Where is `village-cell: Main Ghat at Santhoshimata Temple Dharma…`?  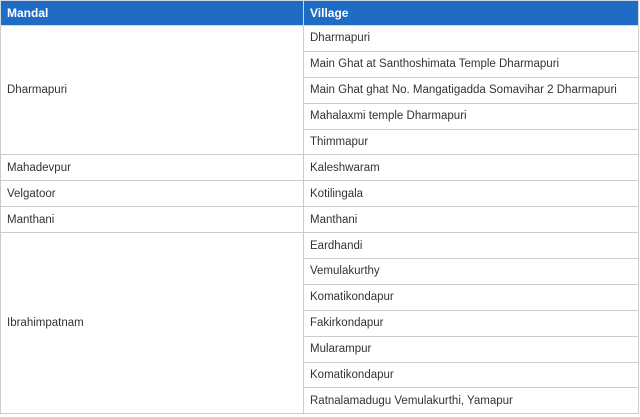 village-cell: Main Ghat at Santhoshimata Temple Dharma… is located at coordinates (471, 64).